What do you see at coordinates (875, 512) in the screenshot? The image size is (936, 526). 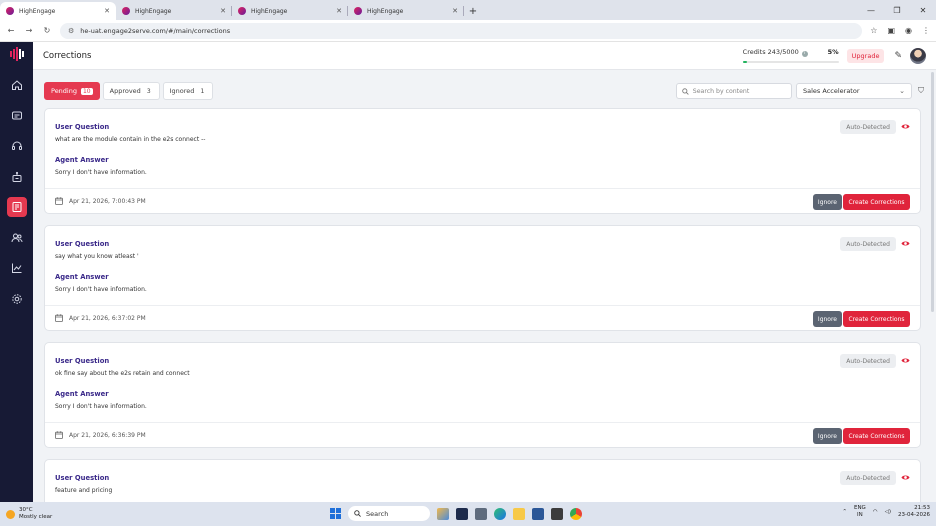 I see `wifi-icon: ◠` at bounding box center [875, 512].